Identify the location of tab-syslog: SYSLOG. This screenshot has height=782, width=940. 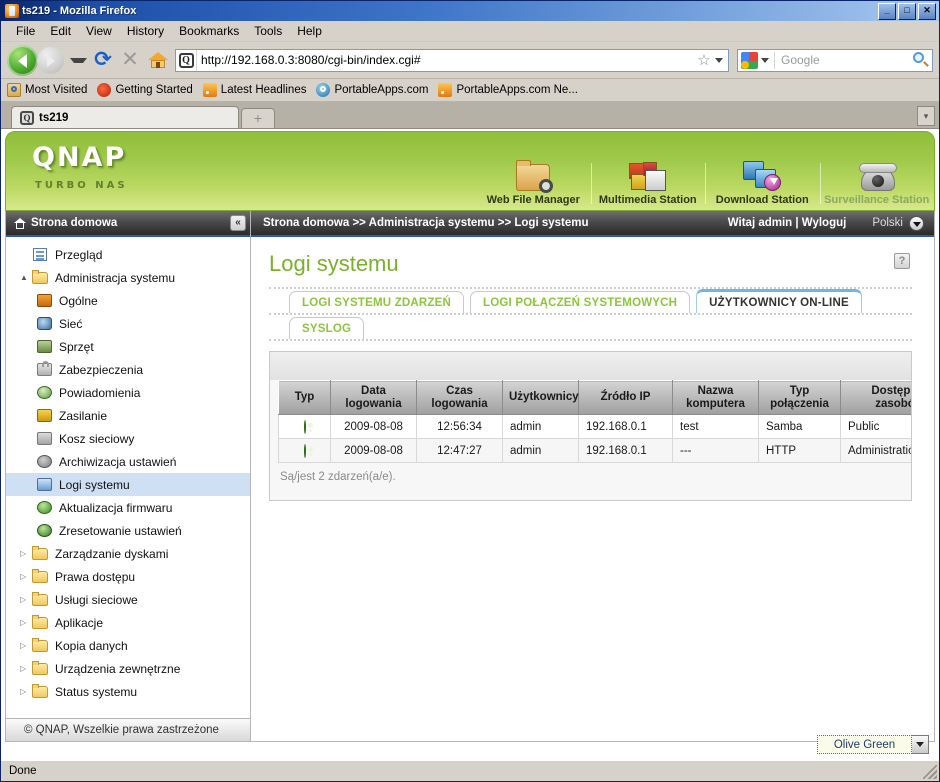
(327, 328).